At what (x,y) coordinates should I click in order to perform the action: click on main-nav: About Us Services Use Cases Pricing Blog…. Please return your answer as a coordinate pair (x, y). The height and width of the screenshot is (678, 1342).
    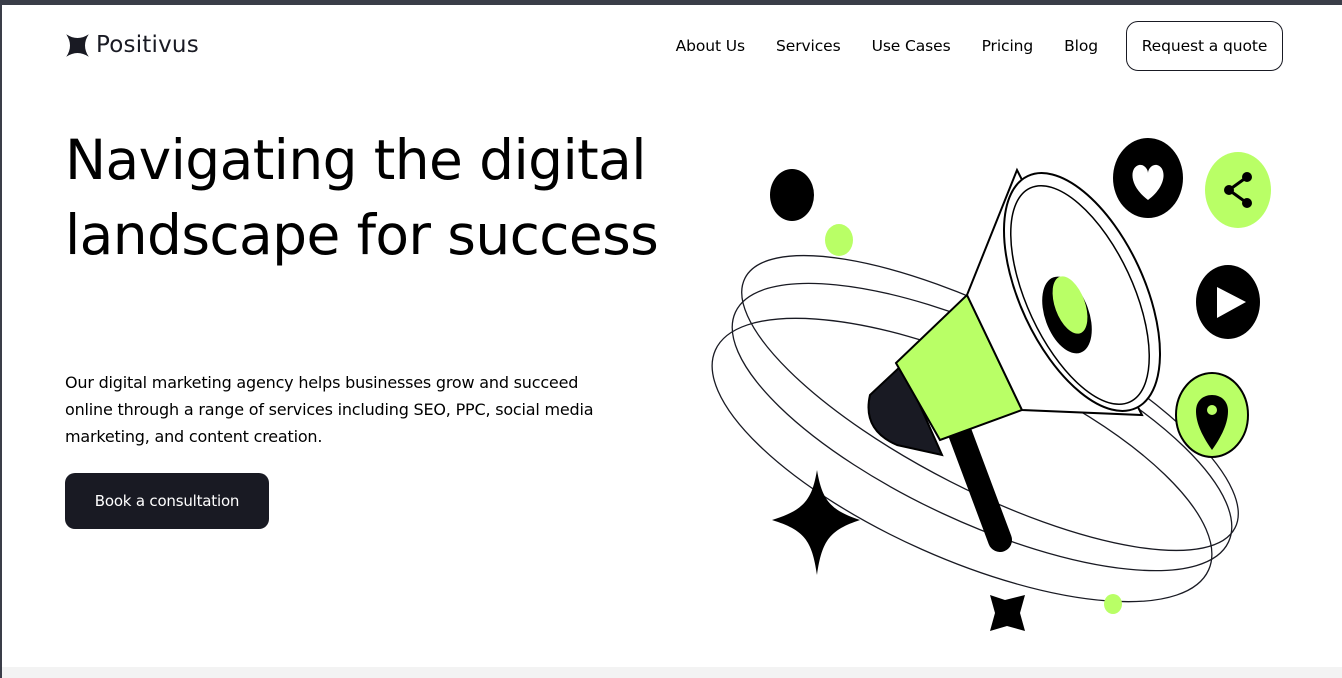
    Looking at the image, I should click on (979, 46).